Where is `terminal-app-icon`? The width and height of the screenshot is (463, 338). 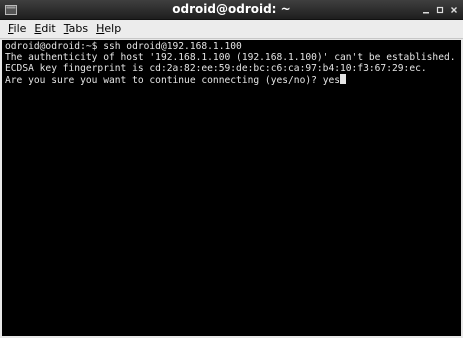 terminal-app-icon is located at coordinates (11, 10).